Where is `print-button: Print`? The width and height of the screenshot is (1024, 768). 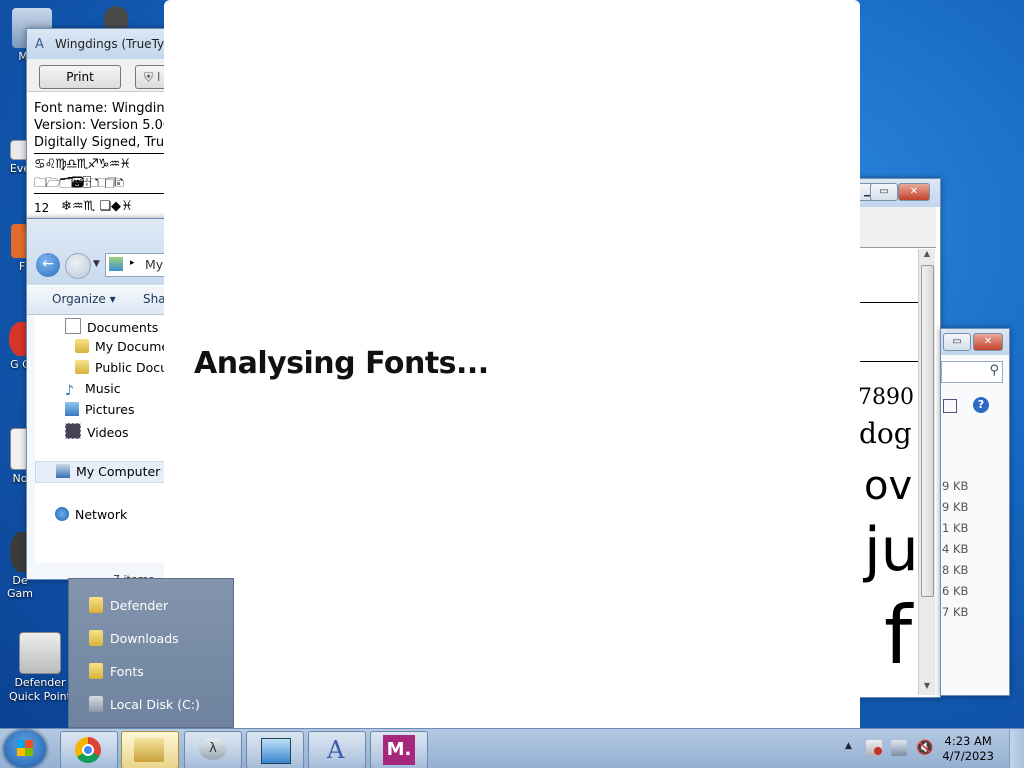
print-button: Print is located at coordinates (80, 77).